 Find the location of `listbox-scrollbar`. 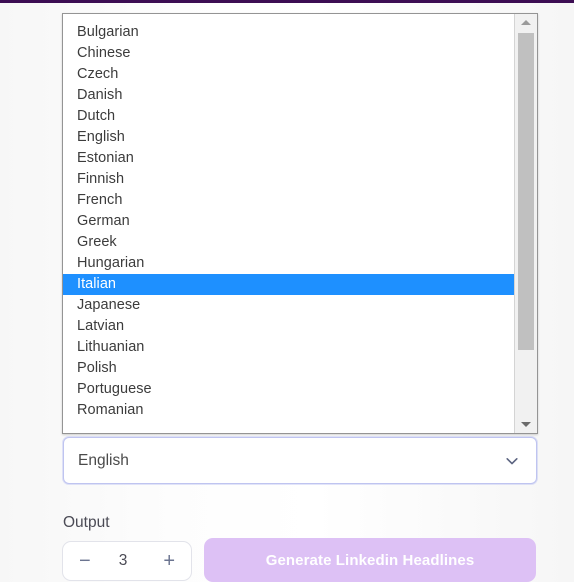

listbox-scrollbar is located at coordinates (525, 223).